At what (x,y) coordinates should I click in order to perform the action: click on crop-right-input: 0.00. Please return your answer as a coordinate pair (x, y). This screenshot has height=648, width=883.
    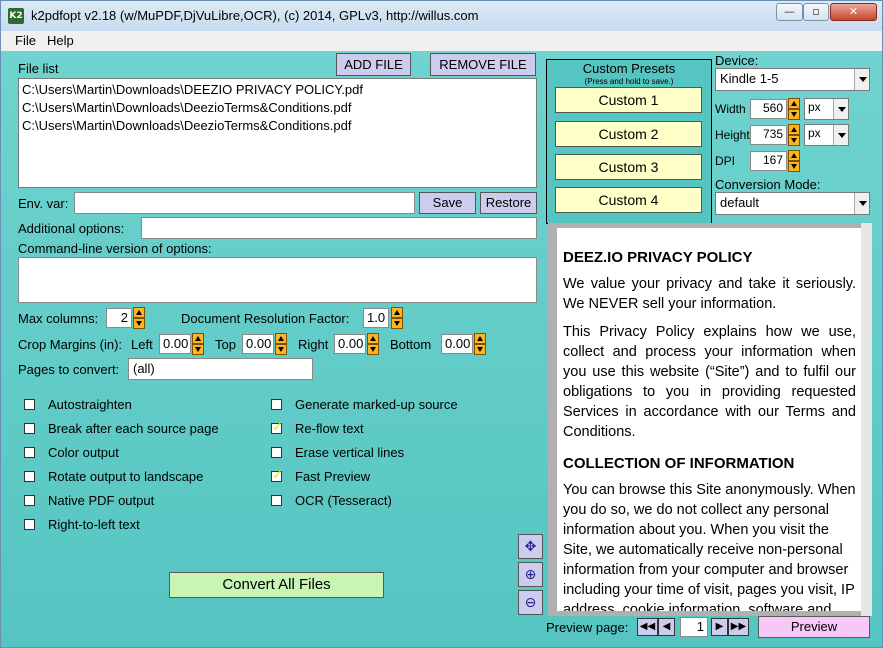
    Looking at the image, I should click on (350, 344).